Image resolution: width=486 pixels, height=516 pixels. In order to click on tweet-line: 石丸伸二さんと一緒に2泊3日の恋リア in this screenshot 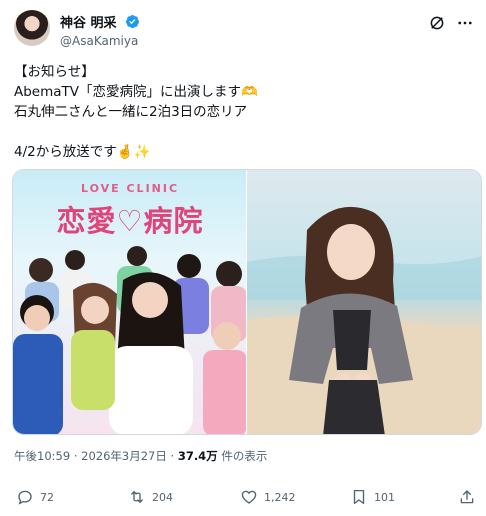, I will do `click(131, 112)`.